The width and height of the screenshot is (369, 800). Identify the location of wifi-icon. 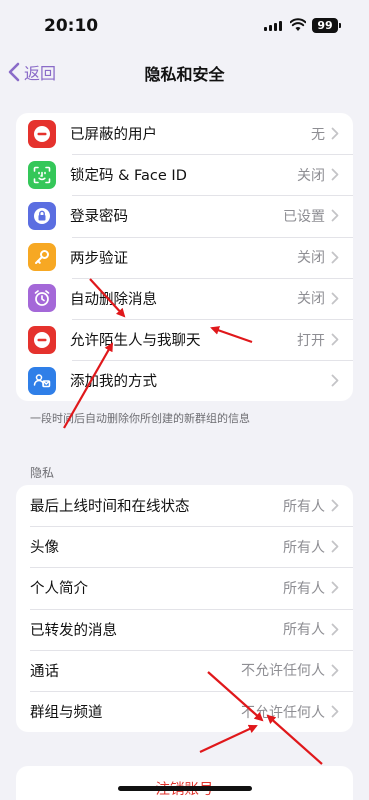
(298, 24).